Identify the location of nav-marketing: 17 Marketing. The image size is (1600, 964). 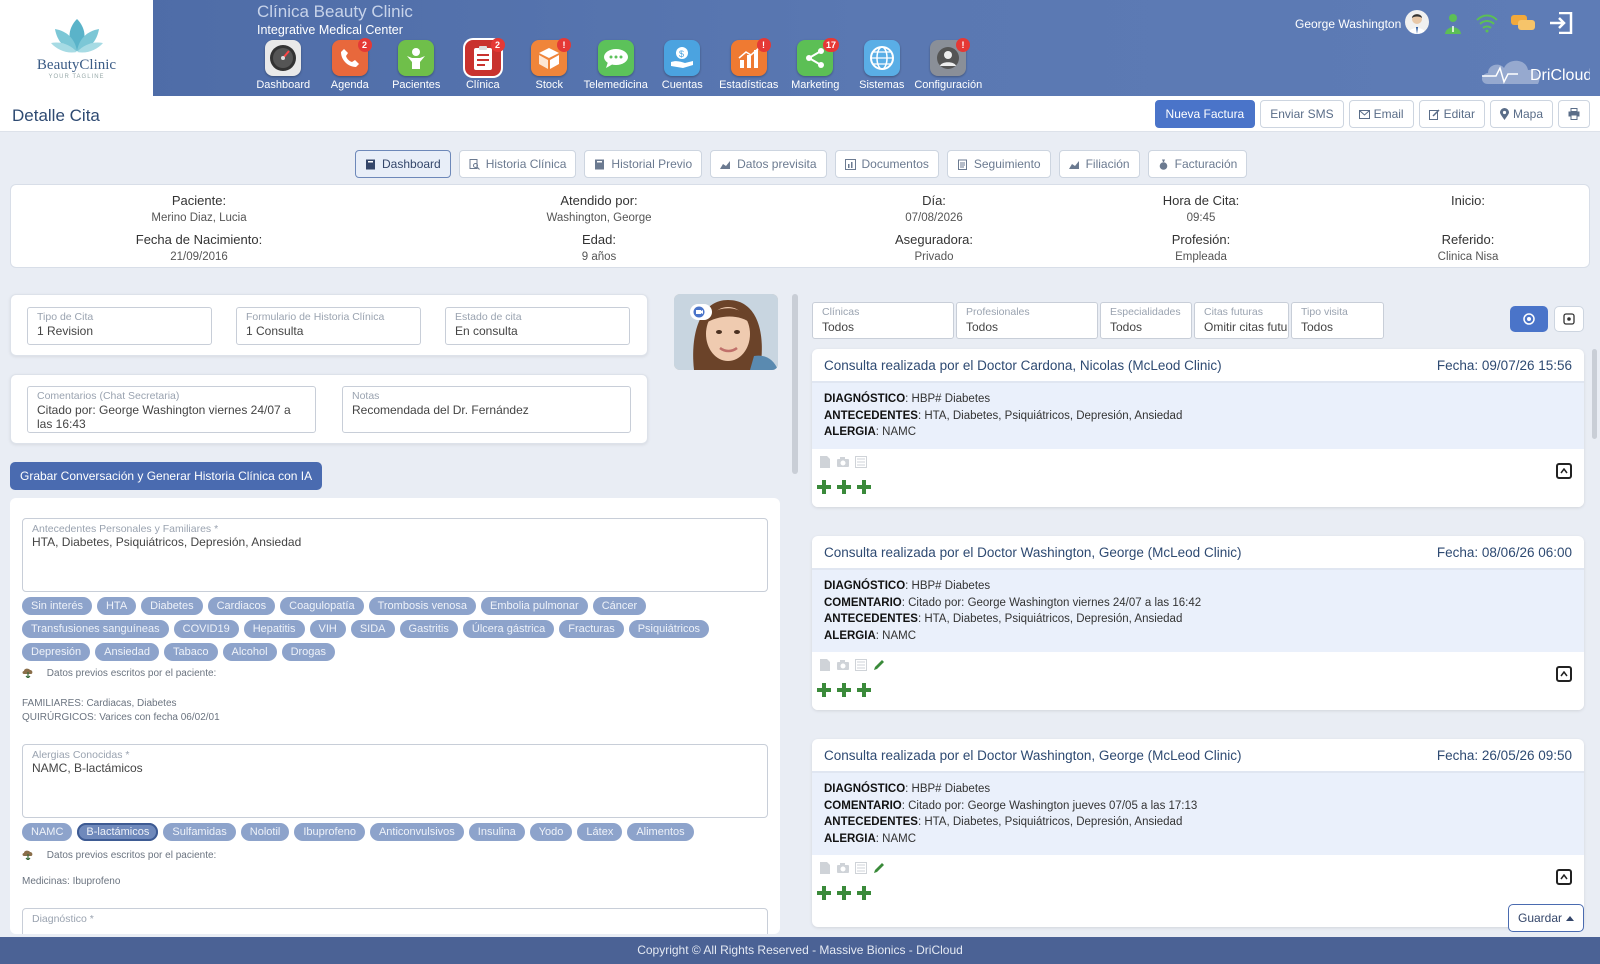
(815, 64).